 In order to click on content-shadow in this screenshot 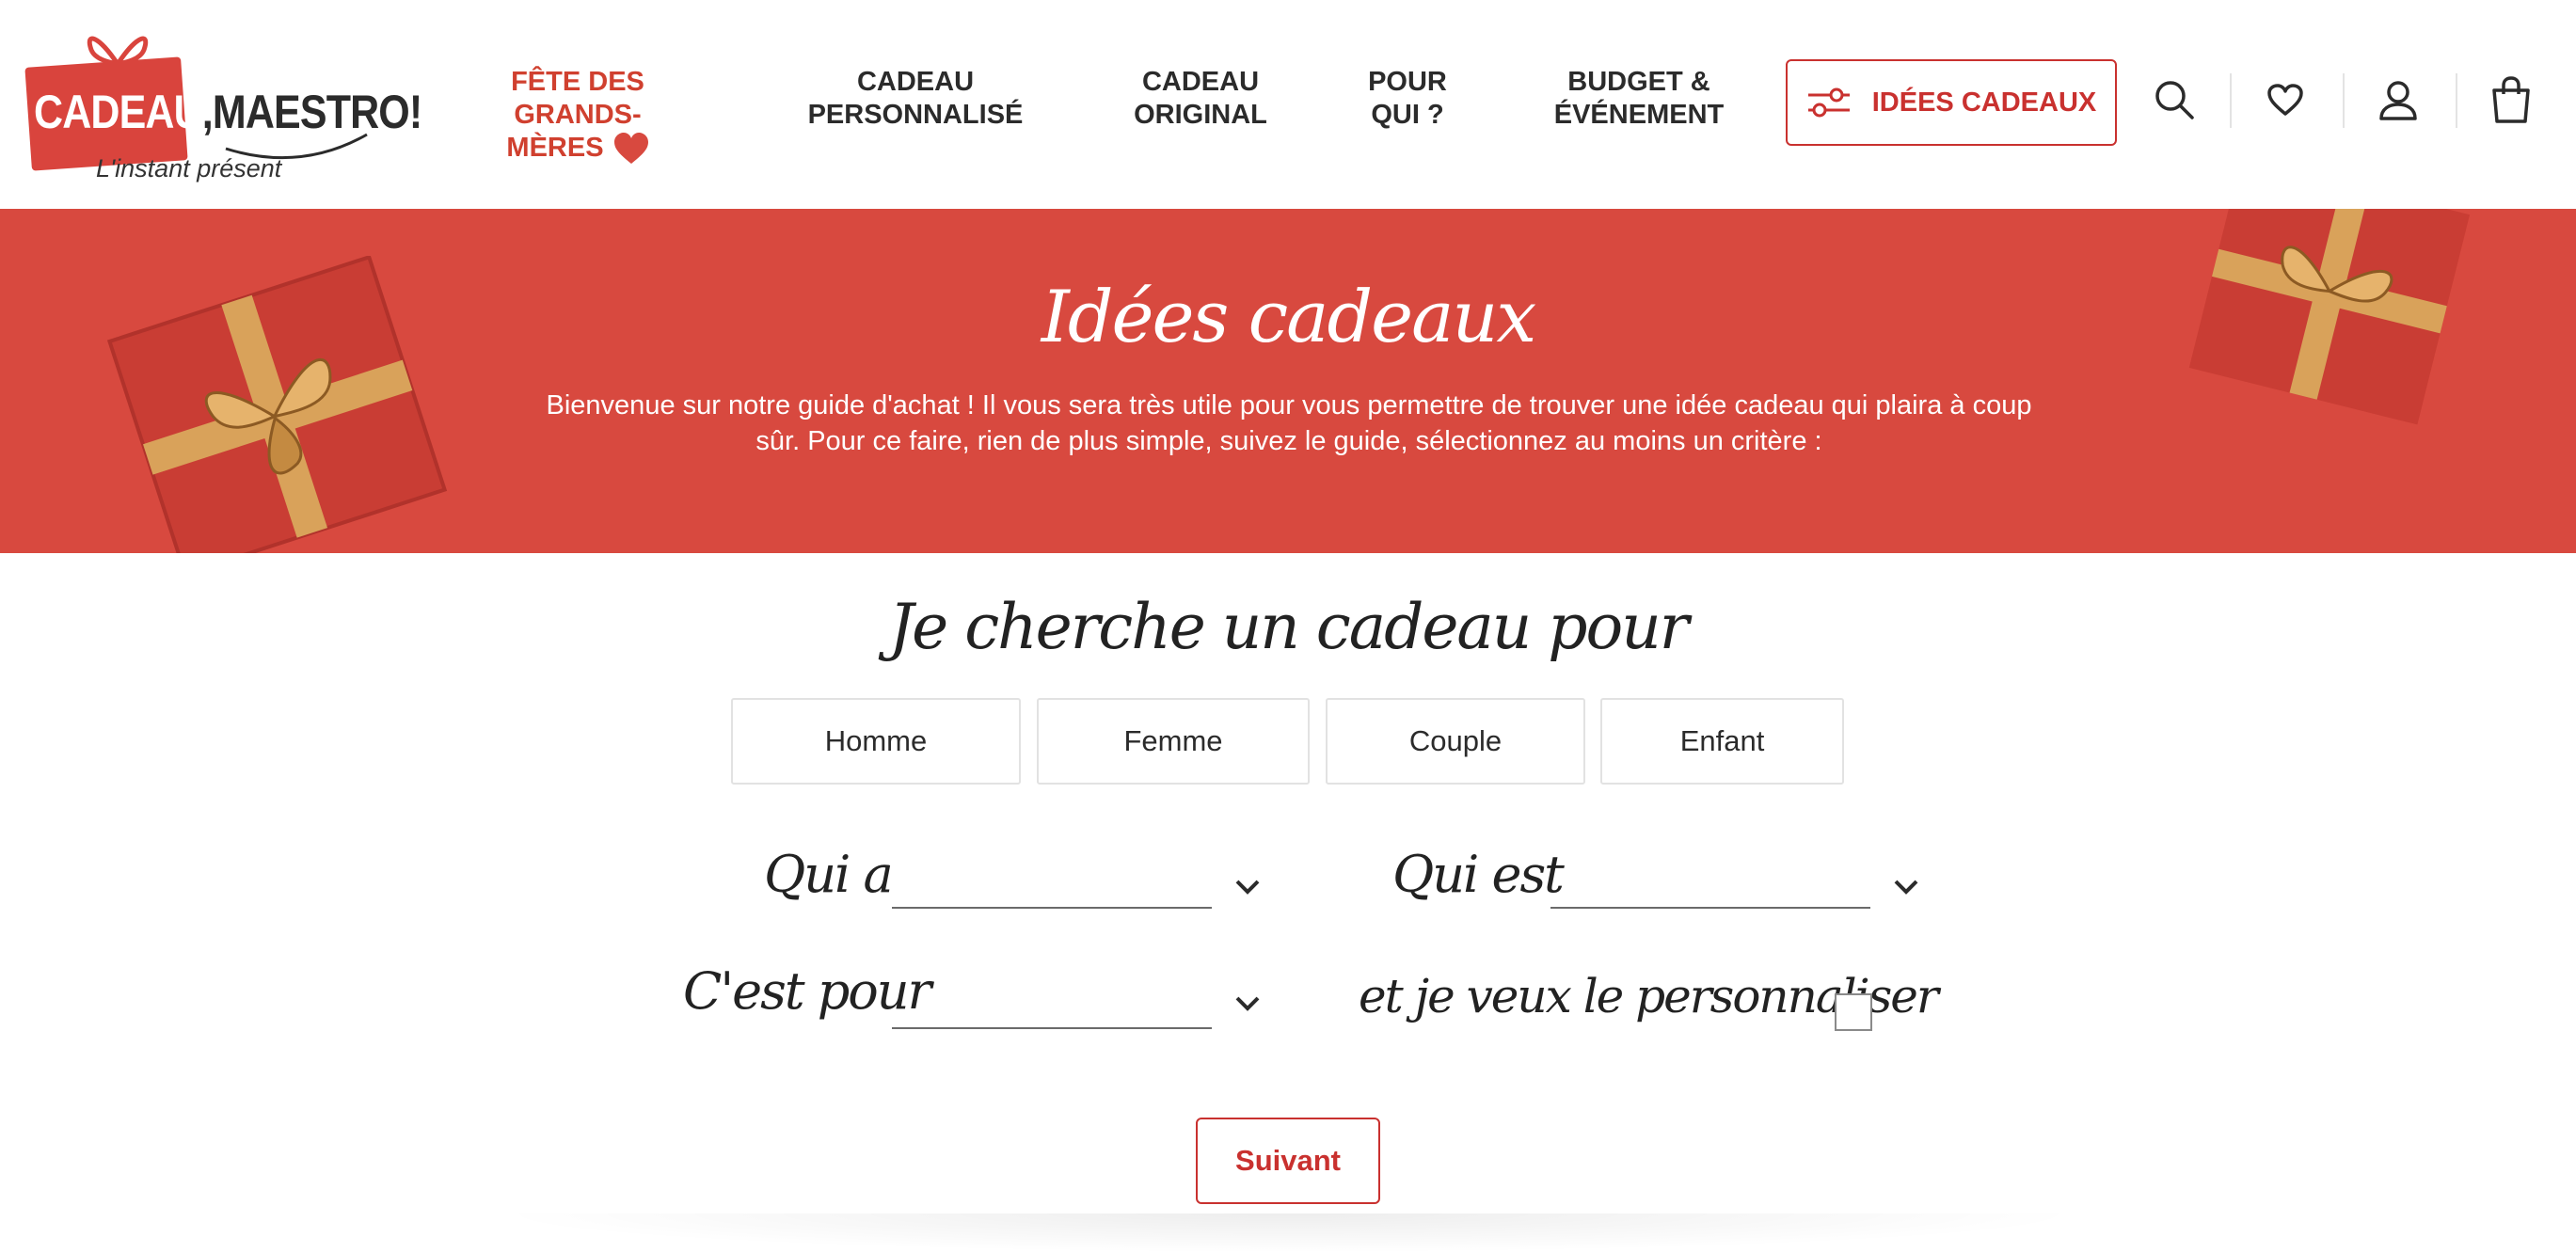, I will do `click(1289, 1233)`.